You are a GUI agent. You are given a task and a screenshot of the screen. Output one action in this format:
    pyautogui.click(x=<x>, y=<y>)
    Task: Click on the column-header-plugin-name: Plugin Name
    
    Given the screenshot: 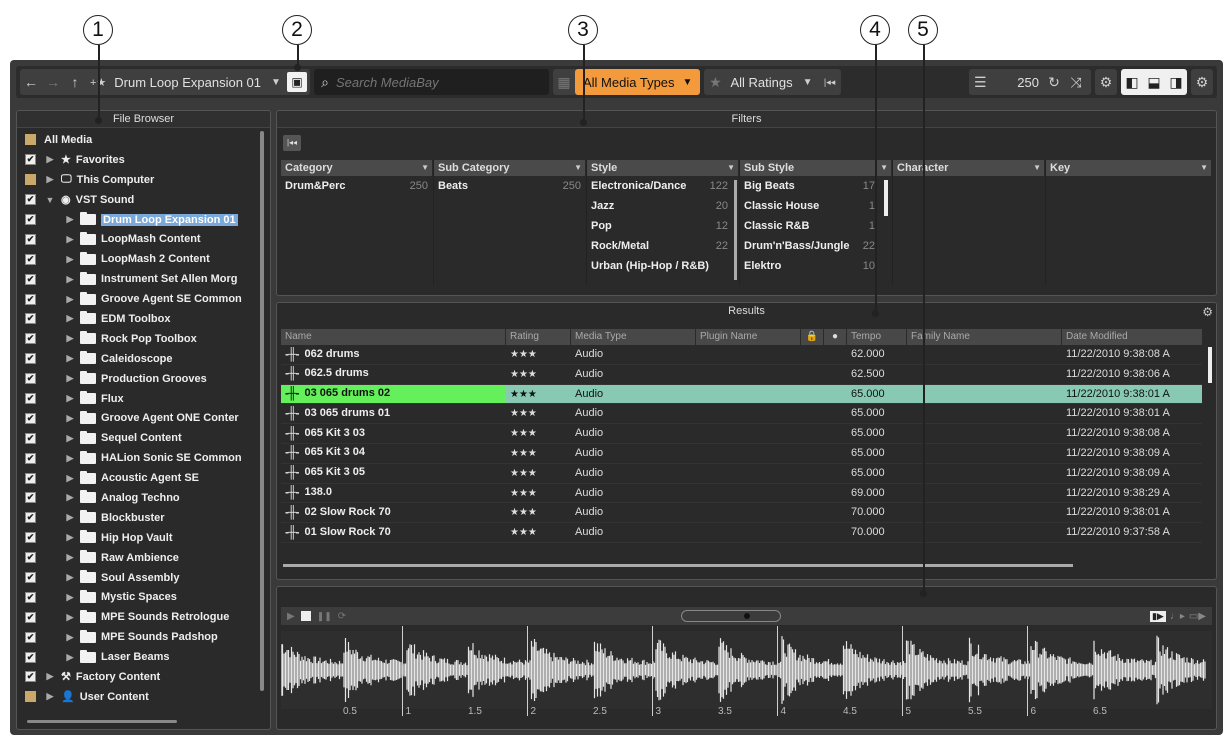 What is the action you would take?
    pyautogui.click(x=748, y=337)
    